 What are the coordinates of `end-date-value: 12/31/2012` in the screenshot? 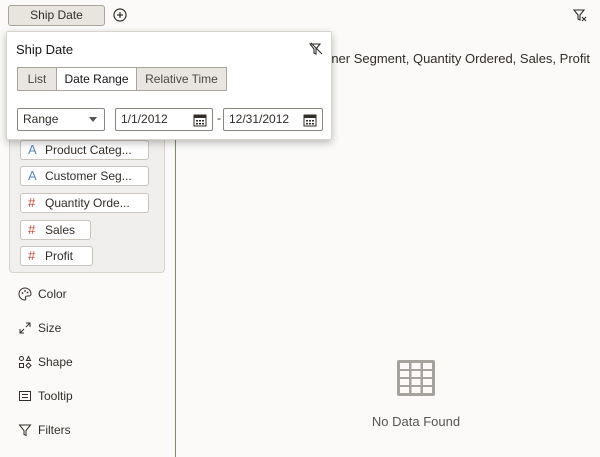 It's located at (259, 119).